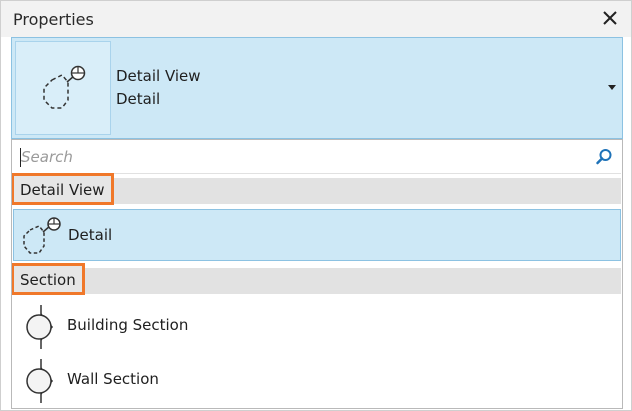 This screenshot has height=411, width=632. Describe the element at coordinates (138, 99) in the screenshot. I see `type-name: Detail` at that location.